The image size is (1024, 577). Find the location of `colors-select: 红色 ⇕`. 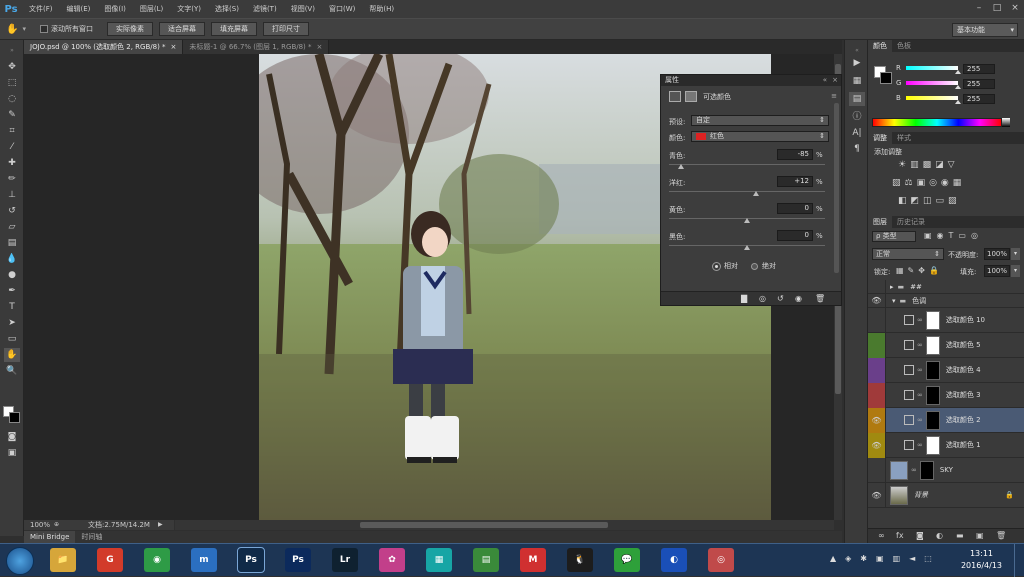

colors-select: 红色 ⇕ is located at coordinates (760, 136).